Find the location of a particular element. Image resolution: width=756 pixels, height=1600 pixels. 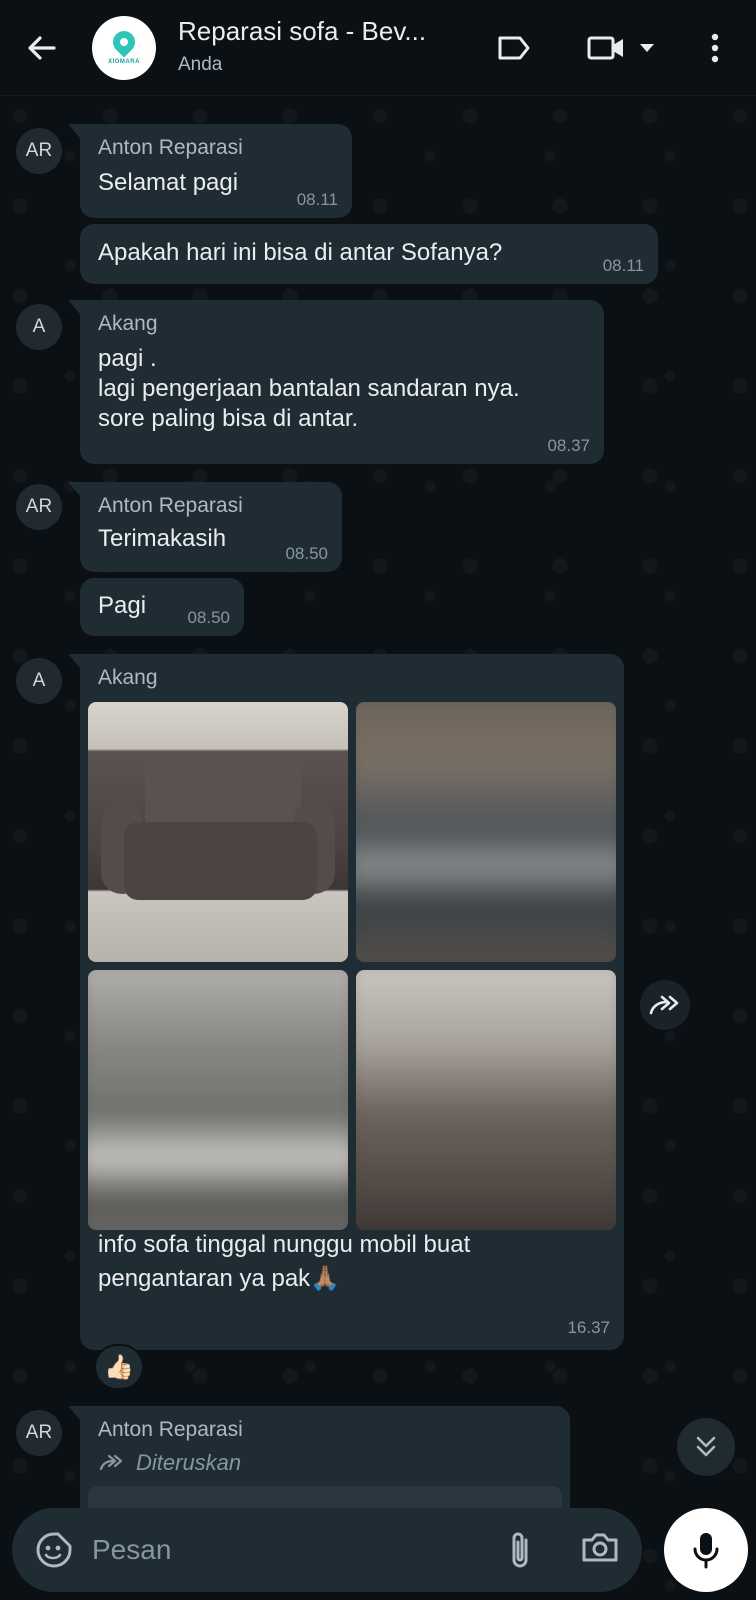

forwarded-icon is located at coordinates (111, 1462).